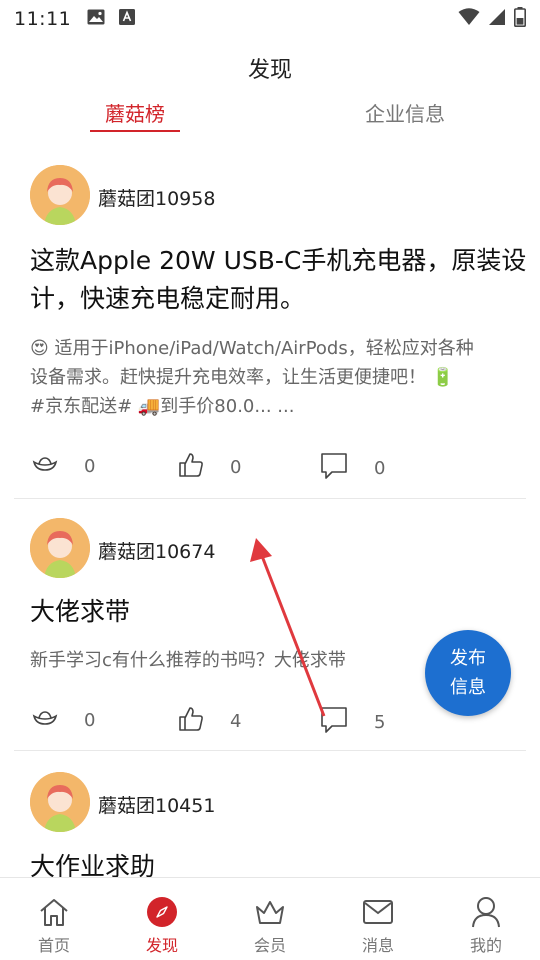 The height and width of the screenshot is (960, 540). What do you see at coordinates (380, 722) in the screenshot?
I see `comment-count: 5` at bounding box center [380, 722].